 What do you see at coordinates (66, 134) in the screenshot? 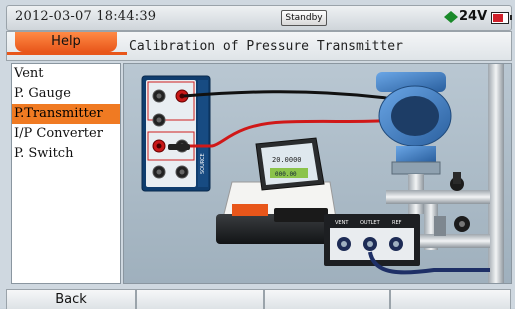
I see `menu-item-ip-converter: I/P Converter` at bounding box center [66, 134].